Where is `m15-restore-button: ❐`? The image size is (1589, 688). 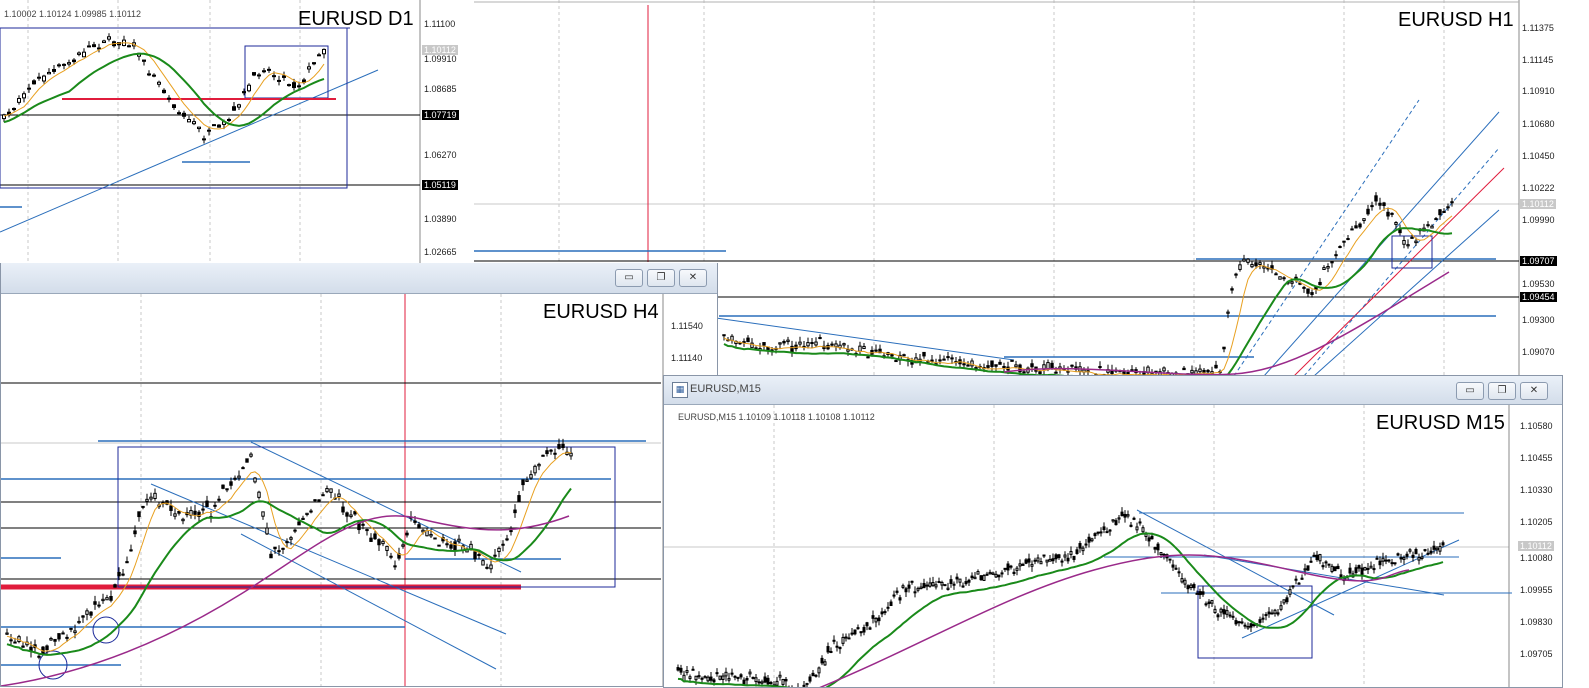
m15-restore-button: ❐ is located at coordinates (1502, 391).